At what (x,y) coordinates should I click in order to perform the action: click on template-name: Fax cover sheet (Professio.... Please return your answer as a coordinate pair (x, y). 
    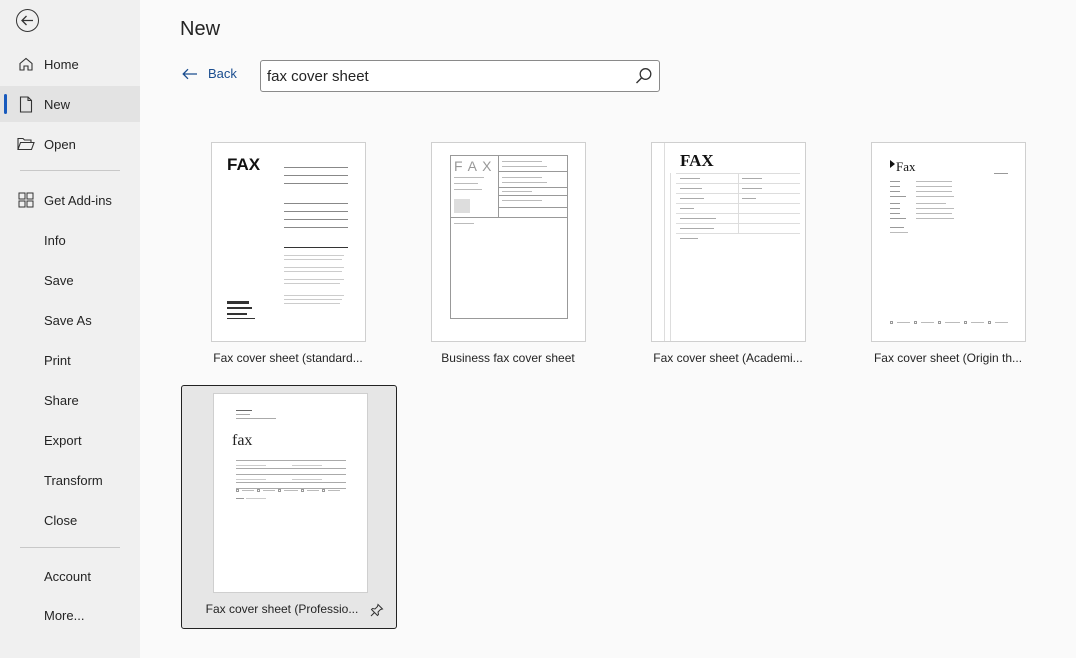
    Looking at the image, I should click on (282, 609).